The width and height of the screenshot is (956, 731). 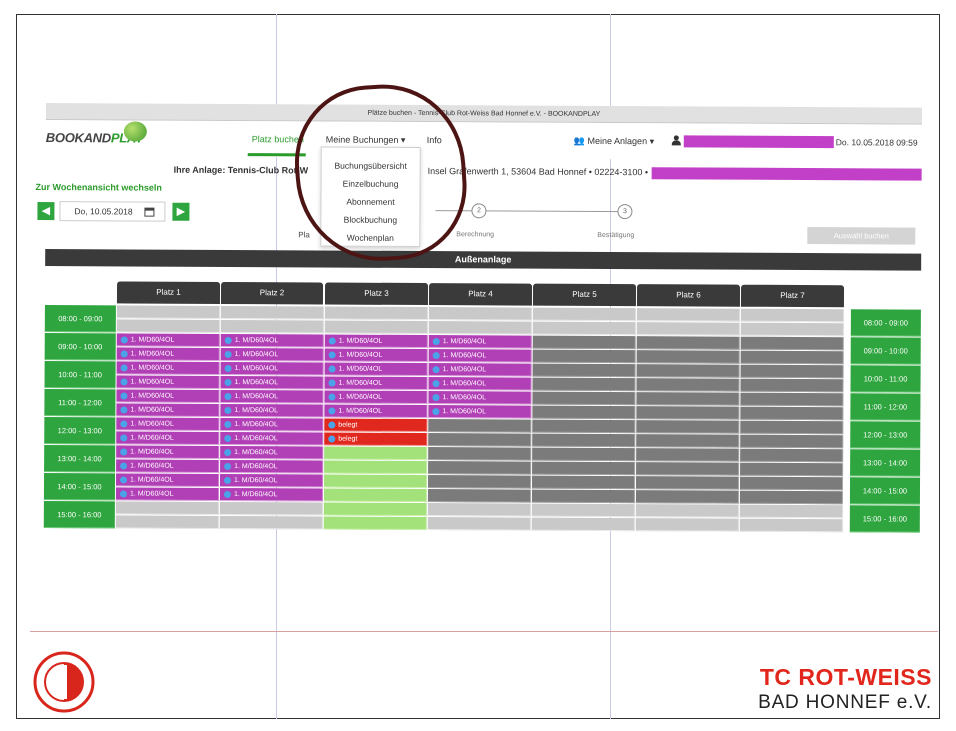 What do you see at coordinates (99, 187) in the screenshot?
I see `weekly-view-link: Zur Wochenansicht wechseln` at bounding box center [99, 187].